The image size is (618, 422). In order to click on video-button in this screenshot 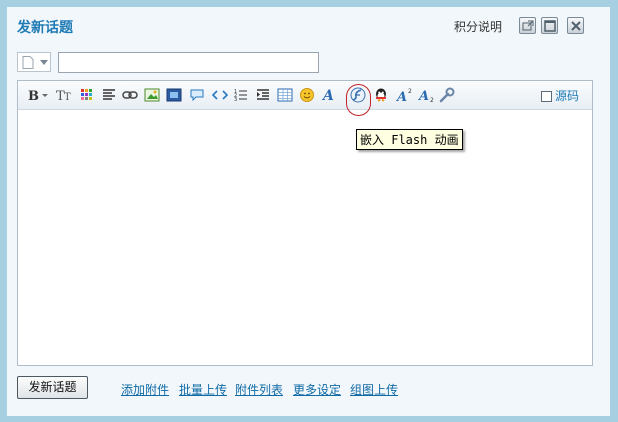, I will do `click(174, 95)`.